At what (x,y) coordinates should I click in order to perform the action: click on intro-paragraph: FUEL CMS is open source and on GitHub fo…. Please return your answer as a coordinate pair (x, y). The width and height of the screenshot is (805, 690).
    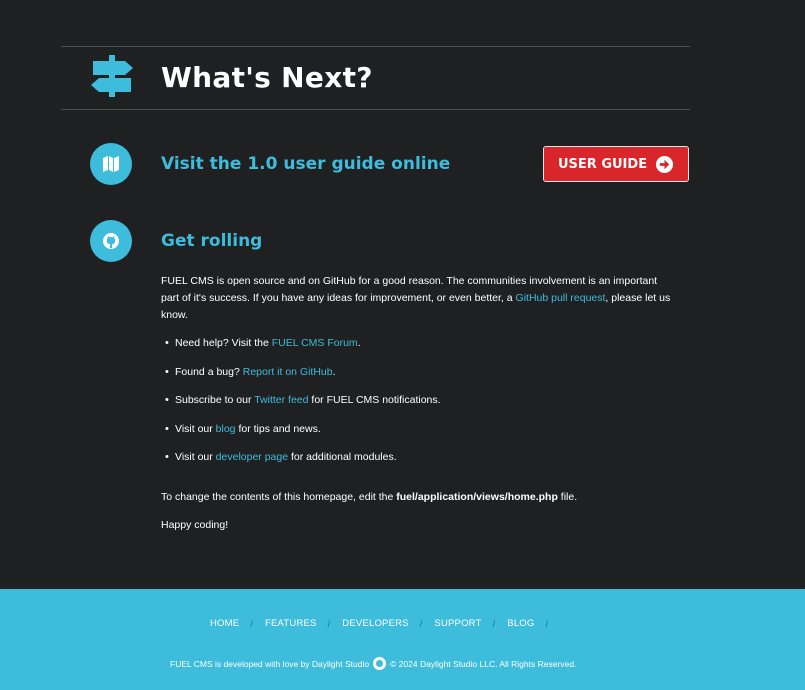
    Looking at the image, I should click on (416, 298).